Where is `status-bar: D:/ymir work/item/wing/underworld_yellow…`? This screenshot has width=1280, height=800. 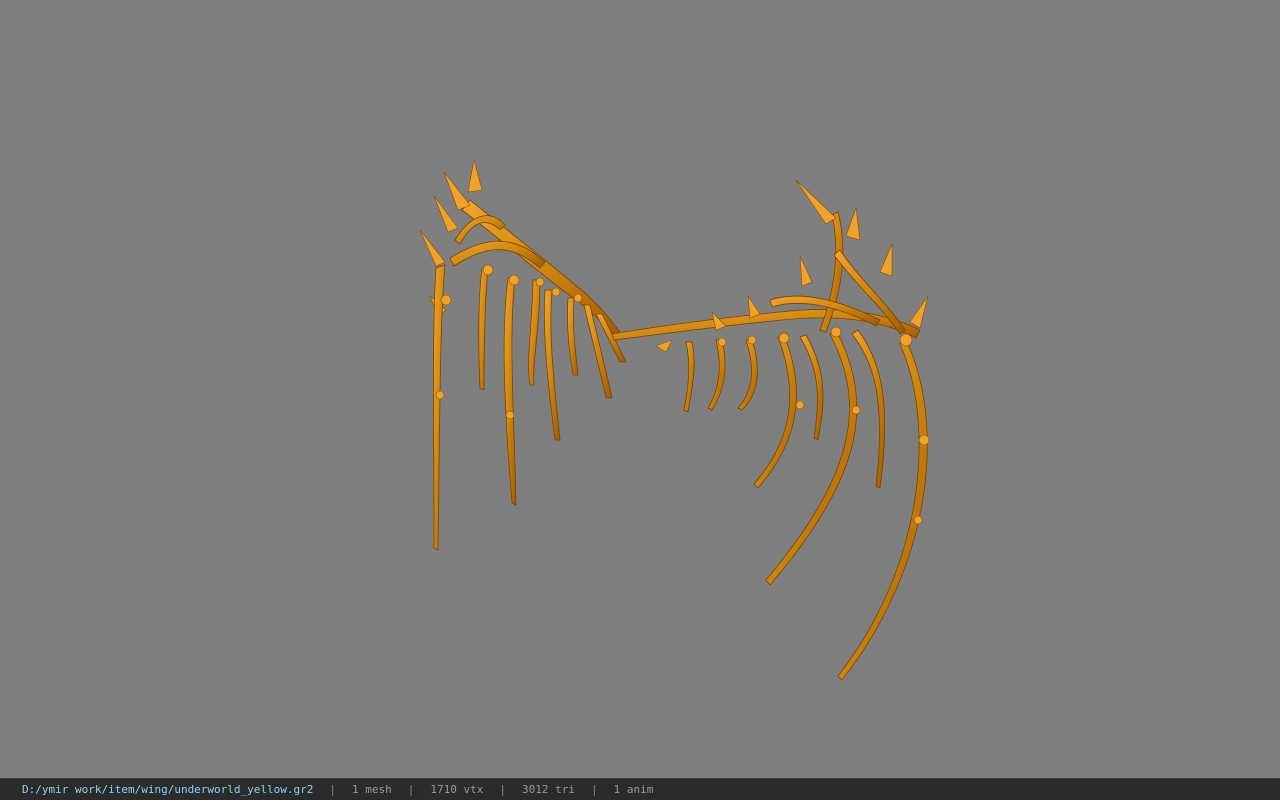
status-bar: D:/ymir work/item/wing/underworld_yellow… is located at coordinates (640, 789).